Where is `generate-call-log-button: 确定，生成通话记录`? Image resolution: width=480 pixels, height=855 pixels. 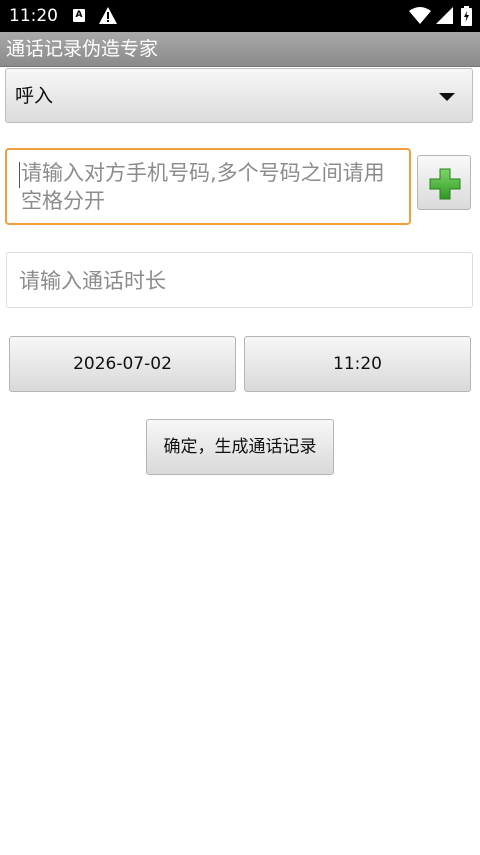 generate-call-log-button: 确定，生成通话记录 is located at coordinates (240, 447).